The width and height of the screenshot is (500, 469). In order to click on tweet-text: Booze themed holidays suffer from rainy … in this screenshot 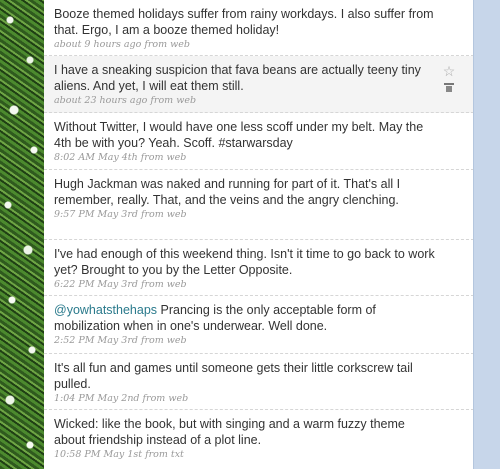, I will do `click(244, 22)`.